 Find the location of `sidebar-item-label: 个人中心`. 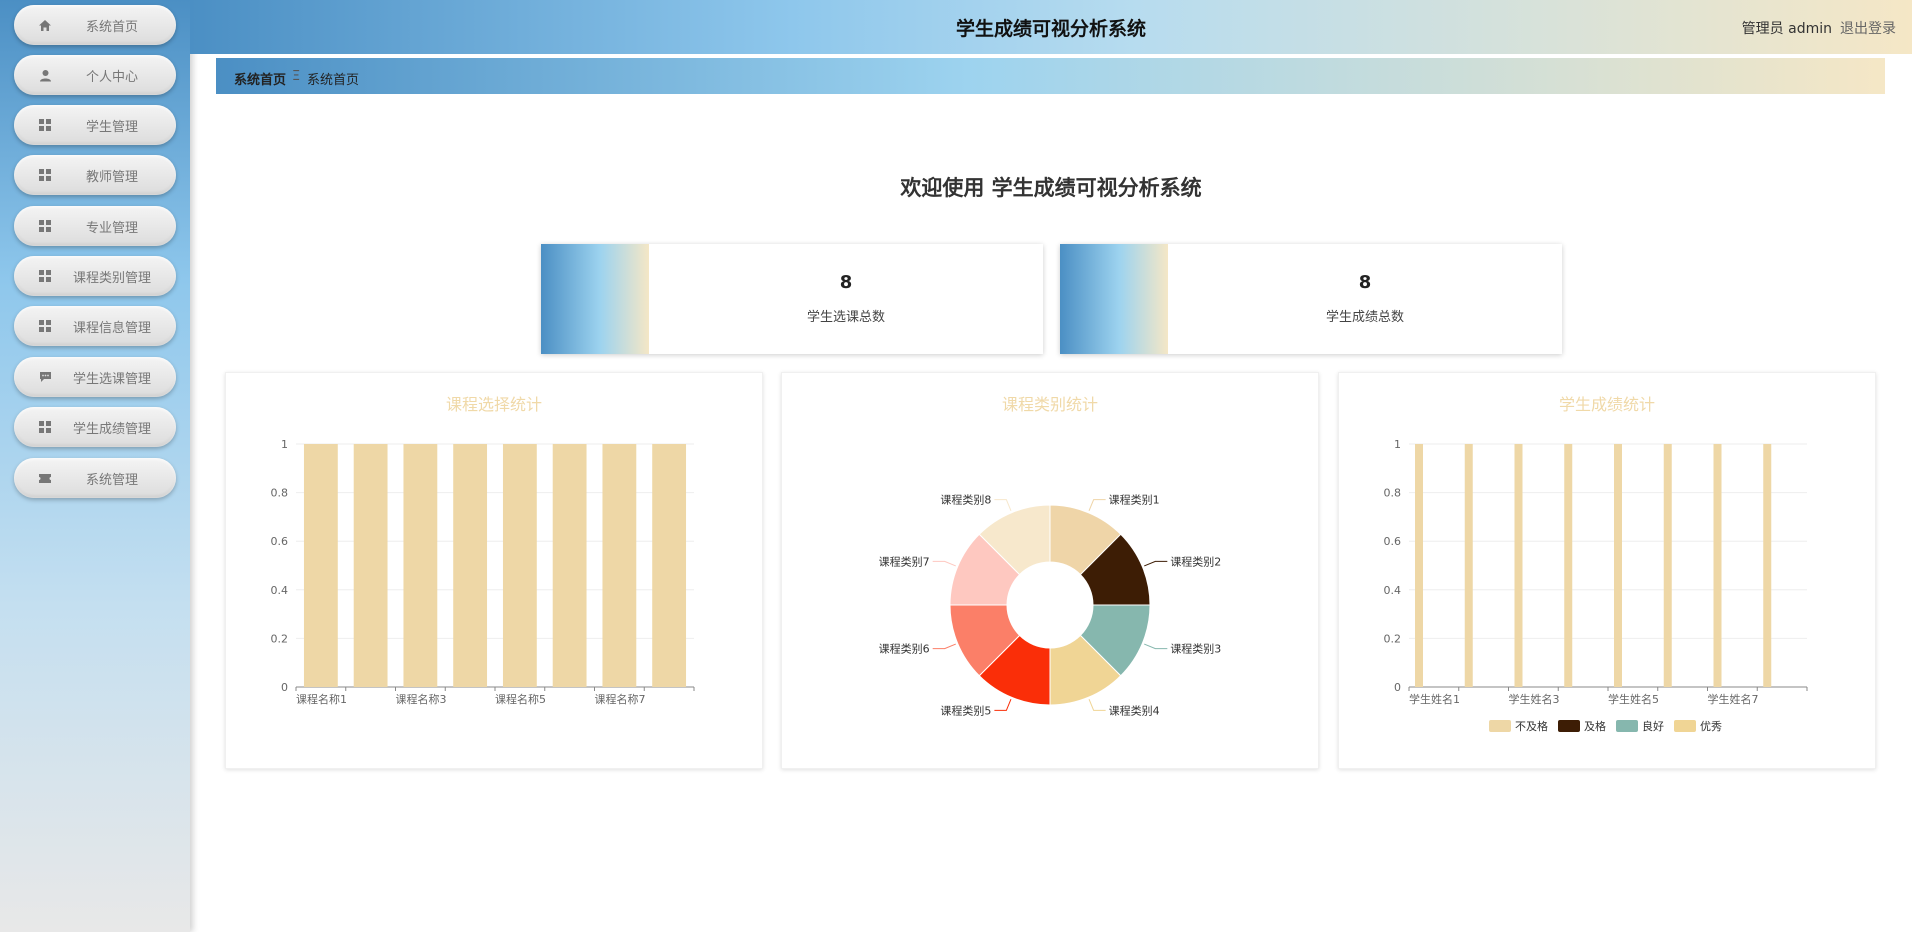

sidebar-item-label: 个人中心 is located at coordinates (111, 77).